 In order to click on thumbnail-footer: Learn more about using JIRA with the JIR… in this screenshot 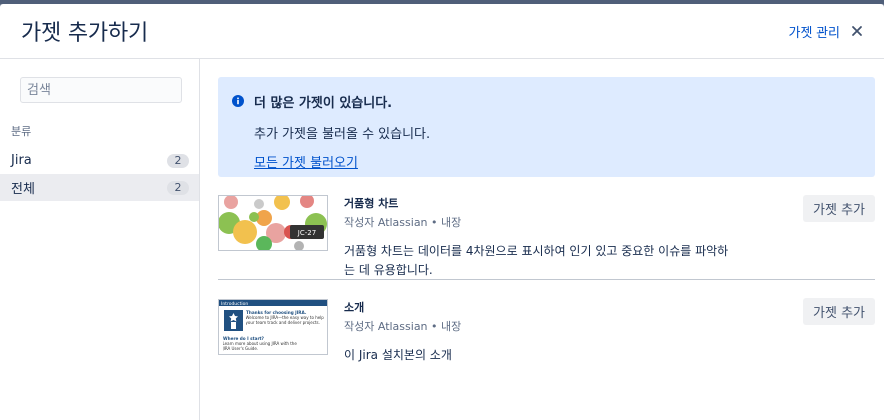, I will do `click(259, 346)`.